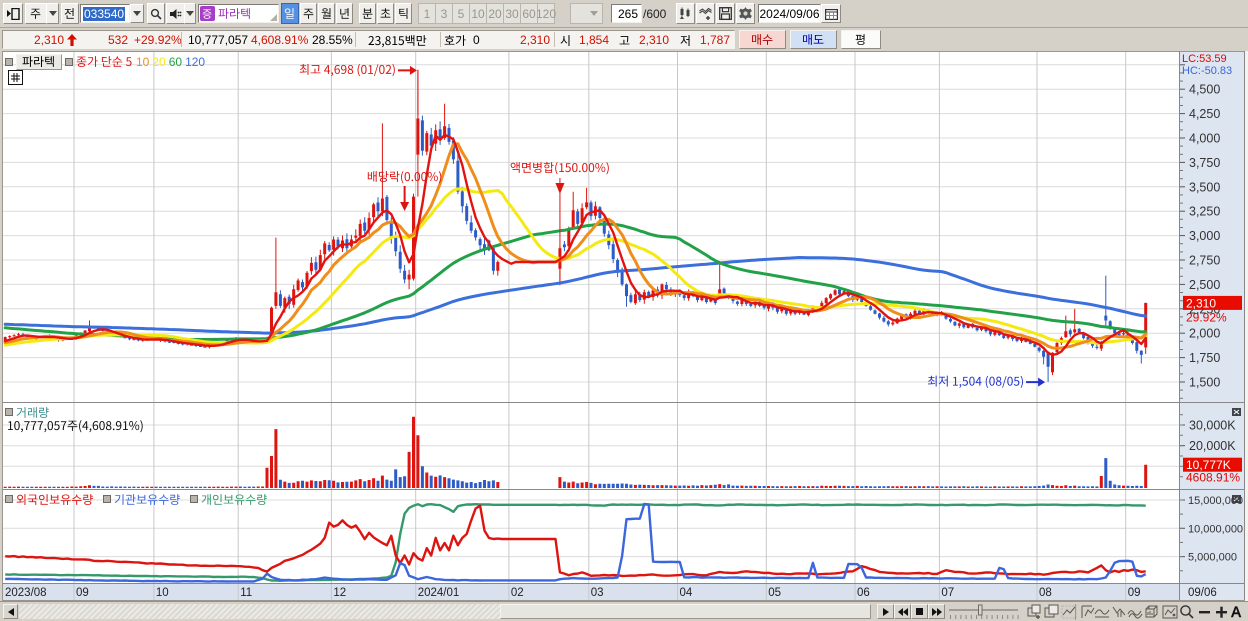 The image size is (1248, 621). What do you see at coordinates (10, 611) in the screenshot?
I see `scroll-left-button` at bounding box center [10, 611].